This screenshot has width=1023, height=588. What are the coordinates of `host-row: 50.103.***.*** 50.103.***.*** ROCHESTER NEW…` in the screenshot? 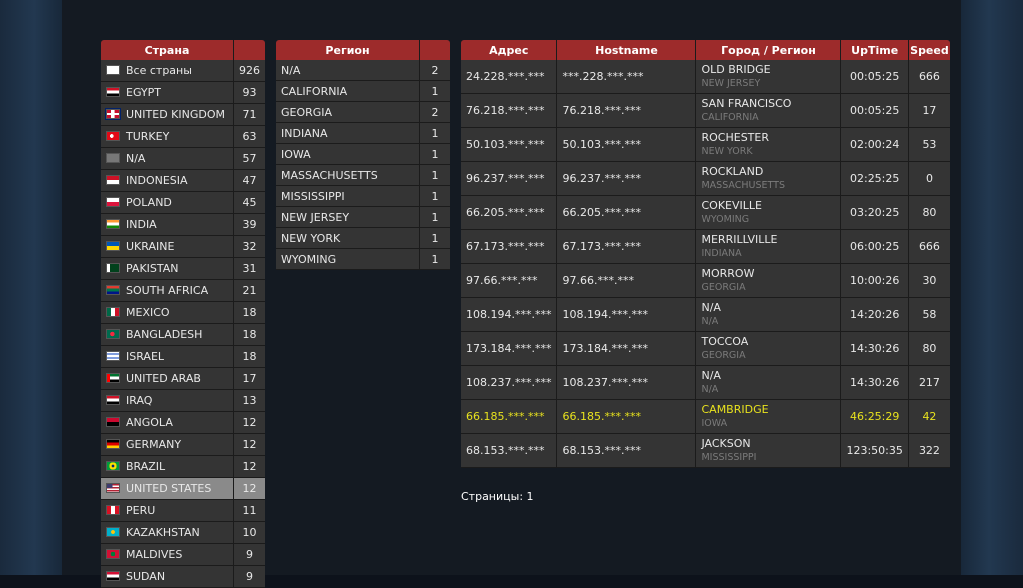 It's located at (705, 145).